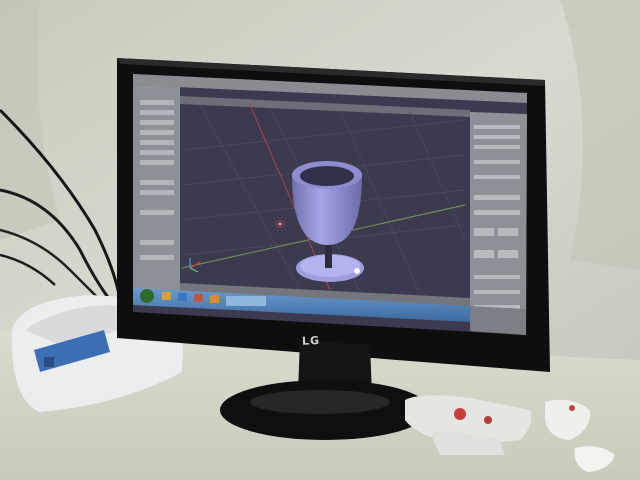 The height and width of the screenshot is (480, 640). Describe the element at coordinates (320, 402) in the screenshot. I see `monitor-base-shine` at that location.